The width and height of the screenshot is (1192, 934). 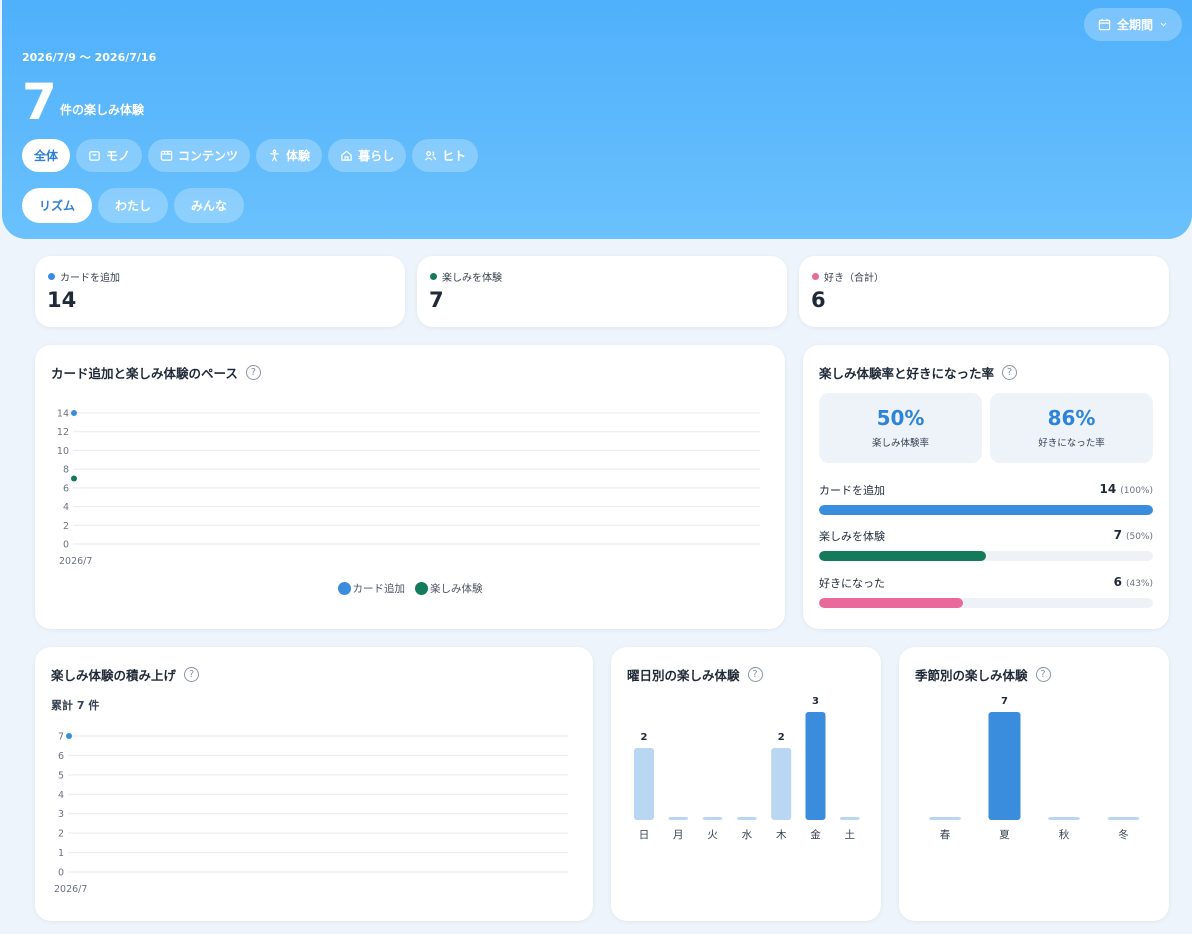 What do you see at coordinates (89, 57) in the screenshot?
I see `date-range: 2026/7/9 〜 2026/7/16` at bounding box center [89, 57].